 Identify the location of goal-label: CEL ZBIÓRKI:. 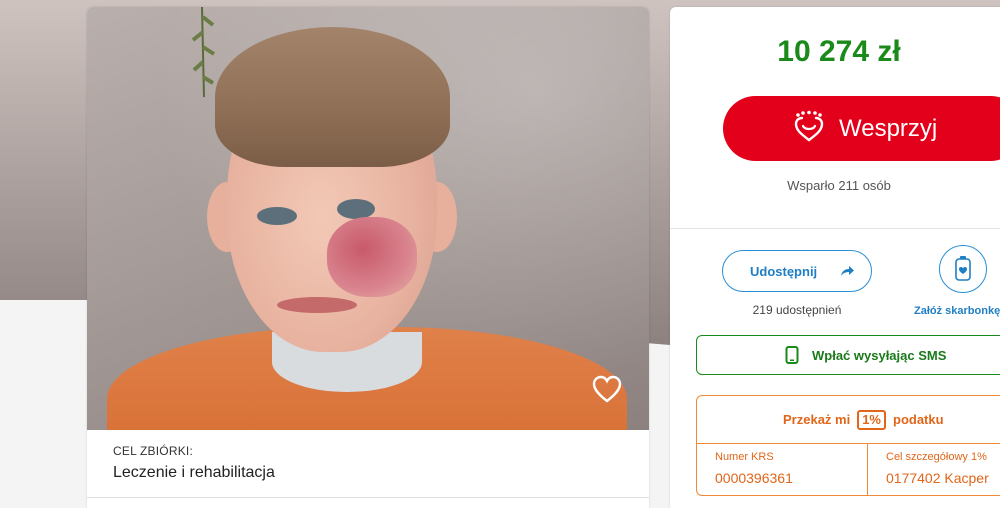
(153, 451).